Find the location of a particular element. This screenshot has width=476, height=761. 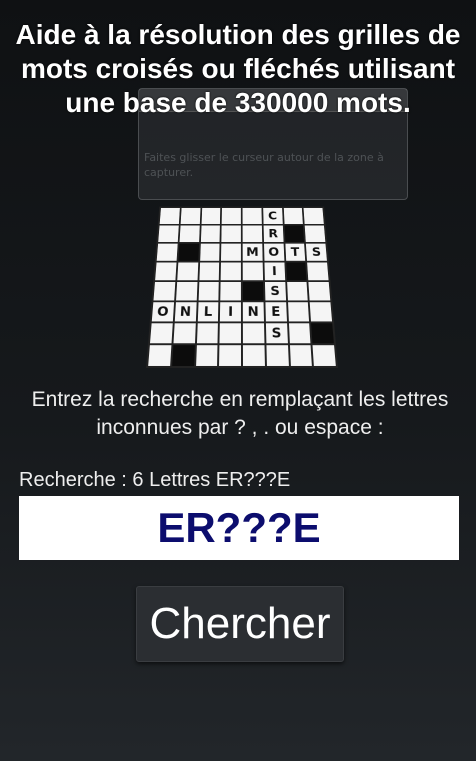

crossword-cell: L is located at coordinates (208, 312).